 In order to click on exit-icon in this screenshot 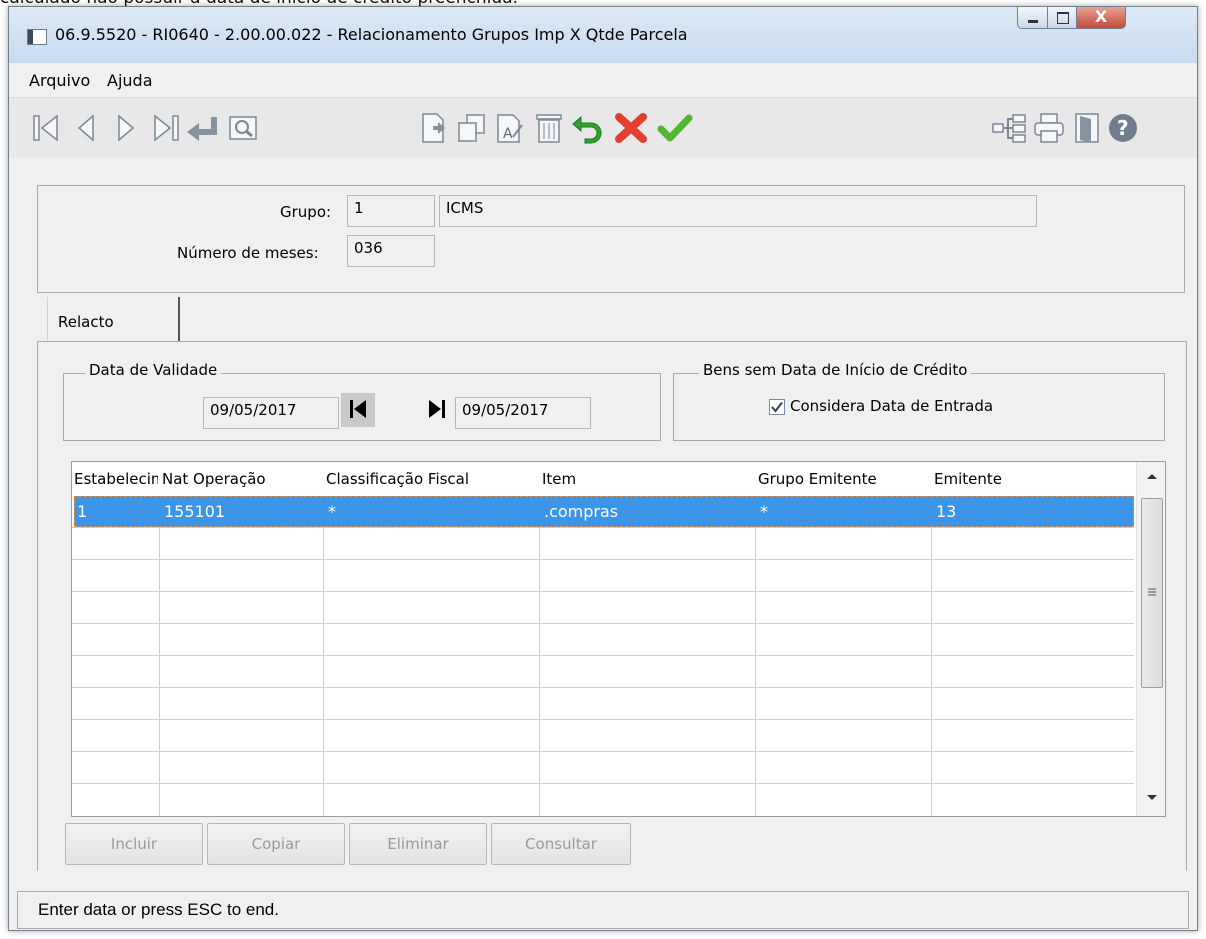, I will do `click(1087, 128)`.